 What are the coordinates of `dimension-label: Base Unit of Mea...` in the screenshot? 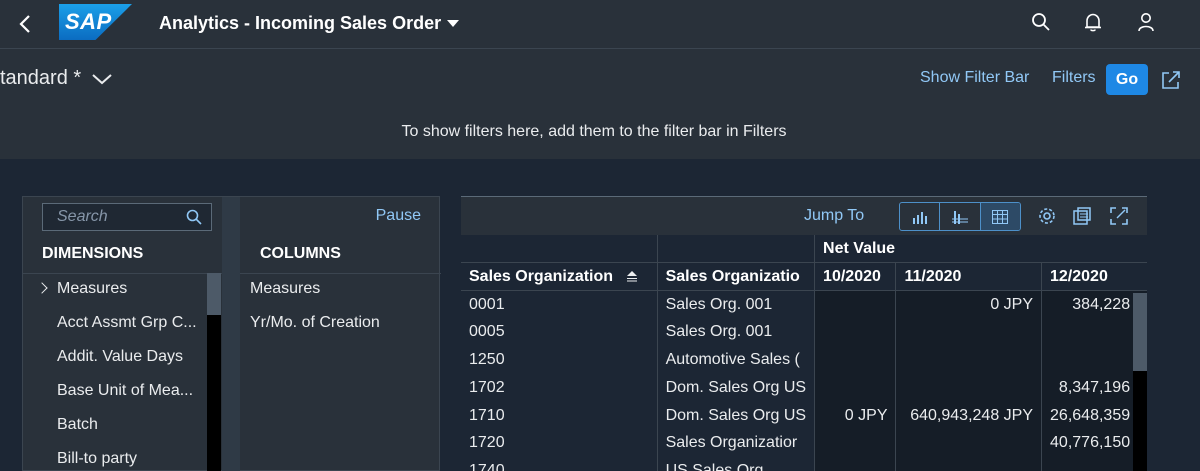 It's located at (125, 390).